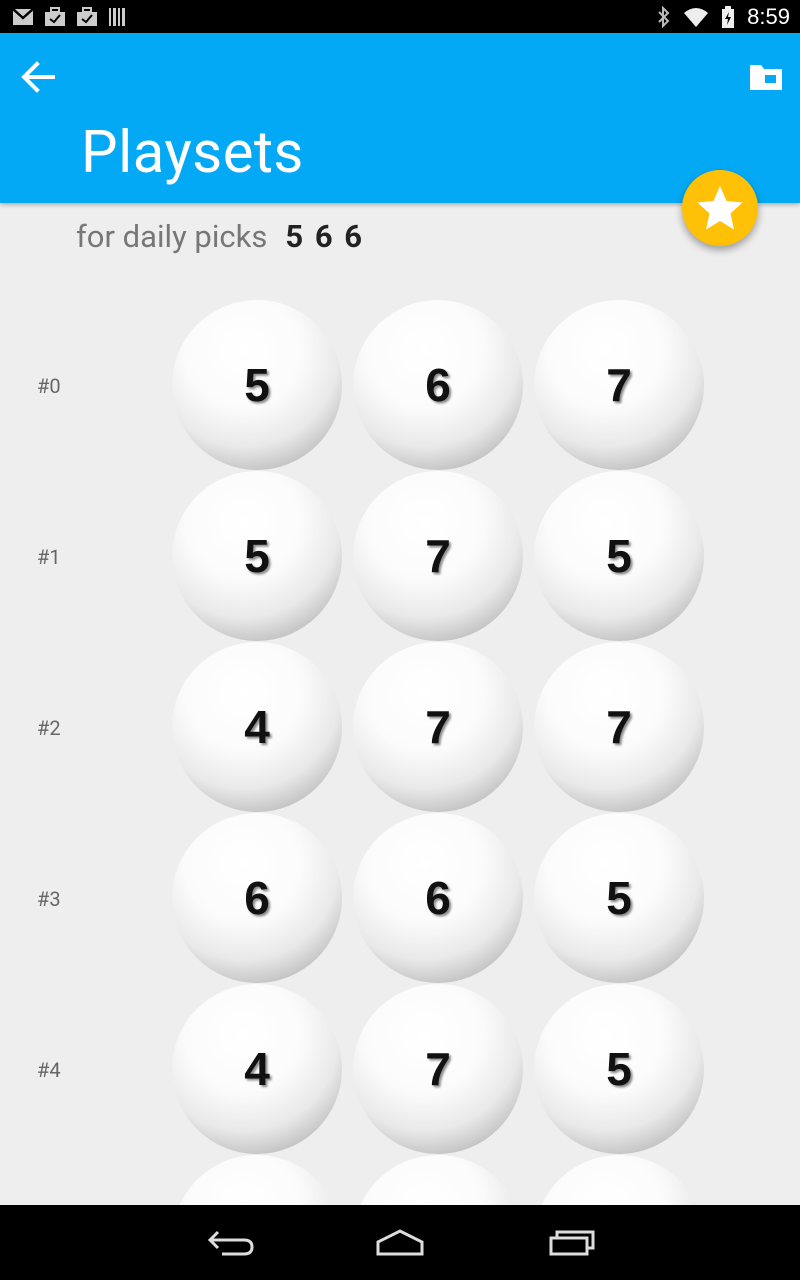  What do you see at coordinates (23, 16) in the screenshot?
I see `gmail-icon` at bounding box center [23, 16].